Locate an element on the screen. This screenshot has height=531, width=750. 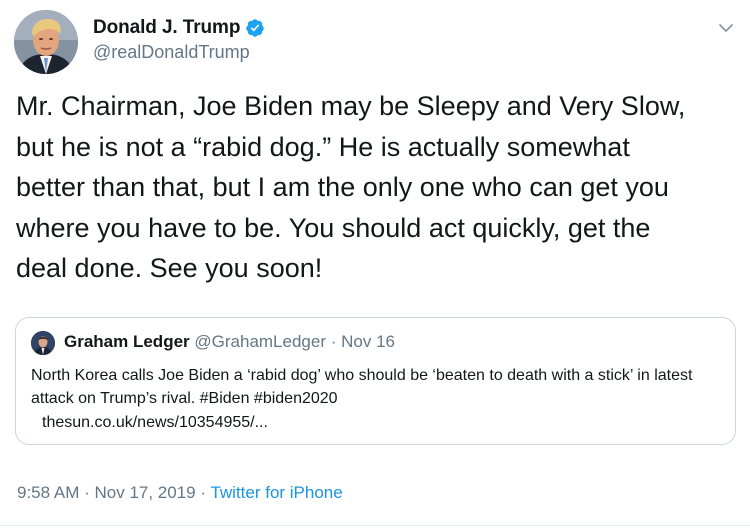
author-handle: @realDonaldTrump is located at coordinates (171, 52).